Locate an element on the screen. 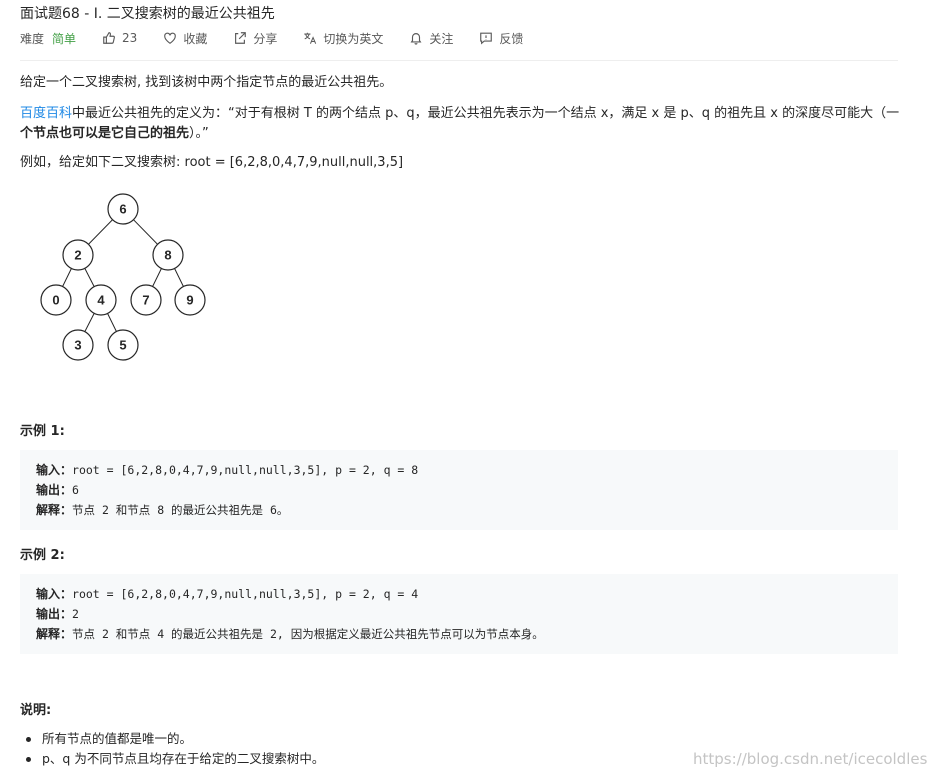 Image resolution: width=927 pixels, height=779 pixels. tree-node-label: 9 is located at coordinates (189, 300).